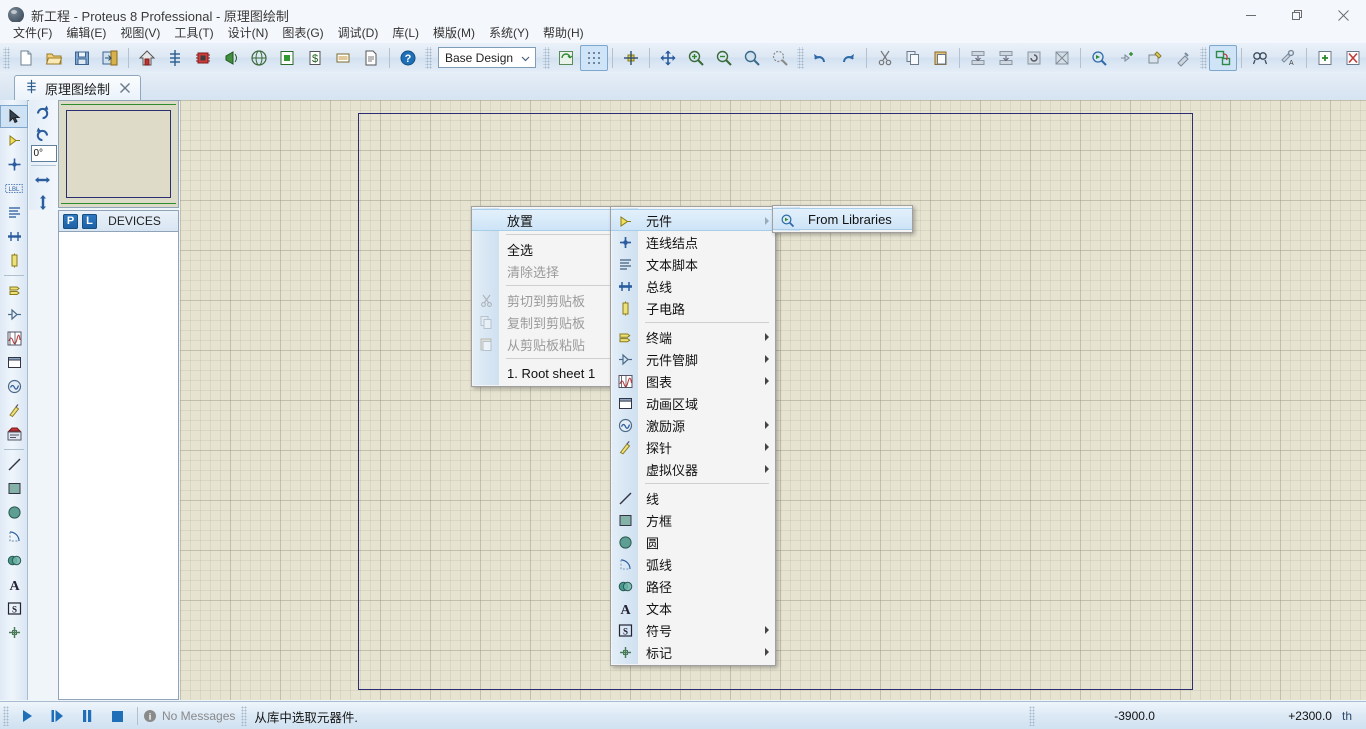  Describe the element at coordinates (147, 58) in the screenshot. I see `home-icon` at that location.